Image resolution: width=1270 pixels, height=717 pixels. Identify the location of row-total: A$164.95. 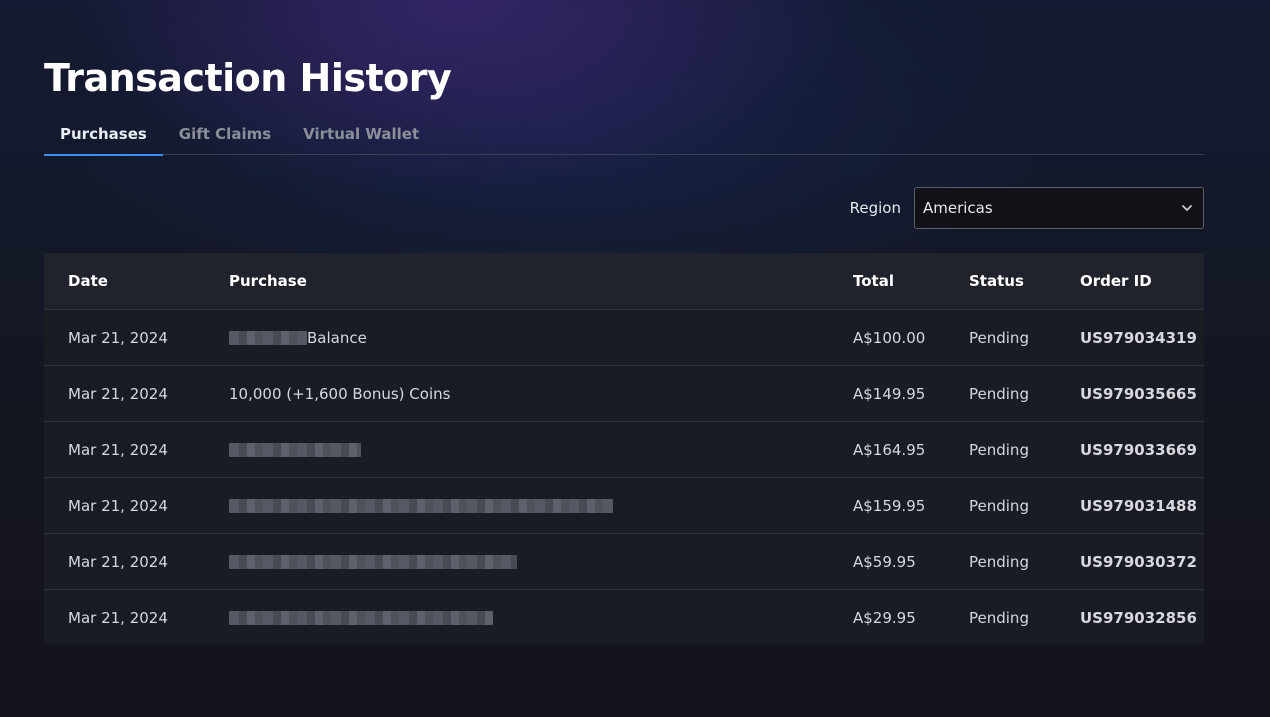
(889, 449).